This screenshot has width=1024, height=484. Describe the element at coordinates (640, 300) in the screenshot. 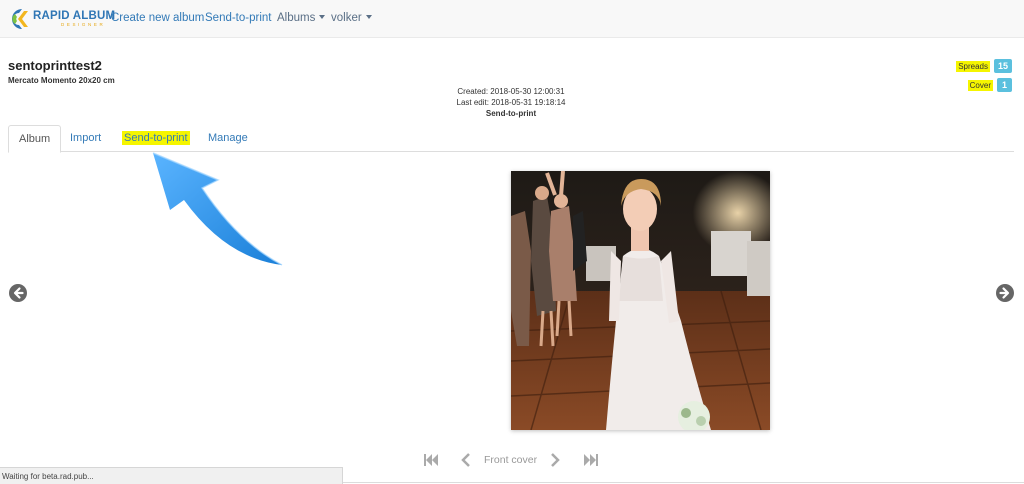

I see `album-cover-photo` at that location.